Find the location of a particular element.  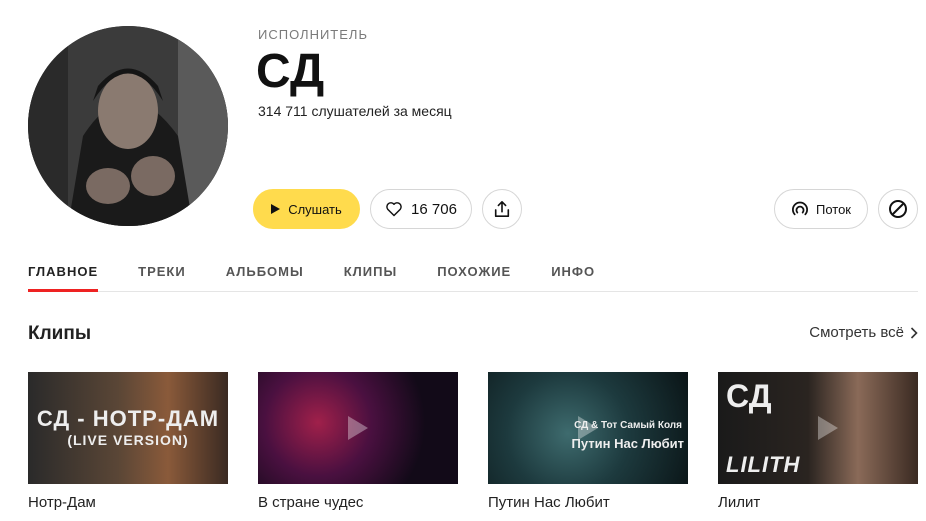

clip-overlay-subtitle: LILITH is located at coordinates (763, 464).